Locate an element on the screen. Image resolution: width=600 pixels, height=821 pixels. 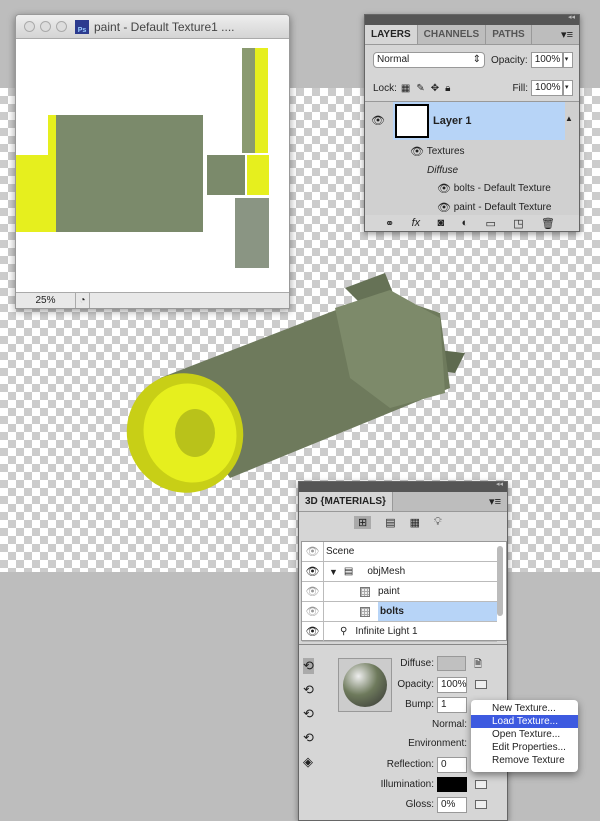
status-menu-icon: ◔ is located at coordinates (83, 300).